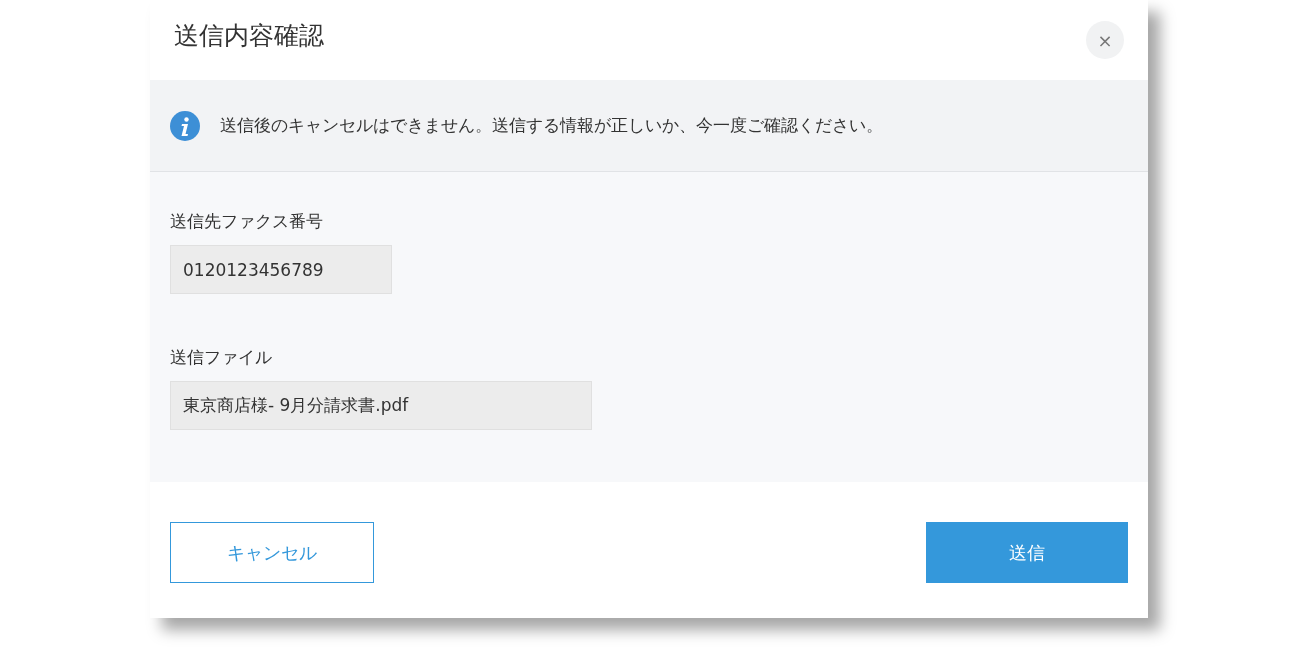  I want to click on readonly-field: 0120123456789, so click(281, 269).